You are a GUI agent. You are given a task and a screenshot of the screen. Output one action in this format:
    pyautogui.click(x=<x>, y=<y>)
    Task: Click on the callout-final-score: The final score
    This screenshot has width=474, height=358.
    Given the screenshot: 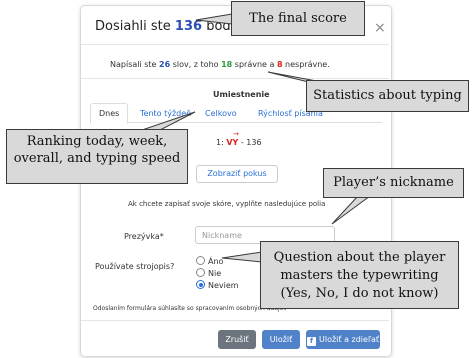 What is the action you would take?
    pyautogui.click(x=298, y=18)
    